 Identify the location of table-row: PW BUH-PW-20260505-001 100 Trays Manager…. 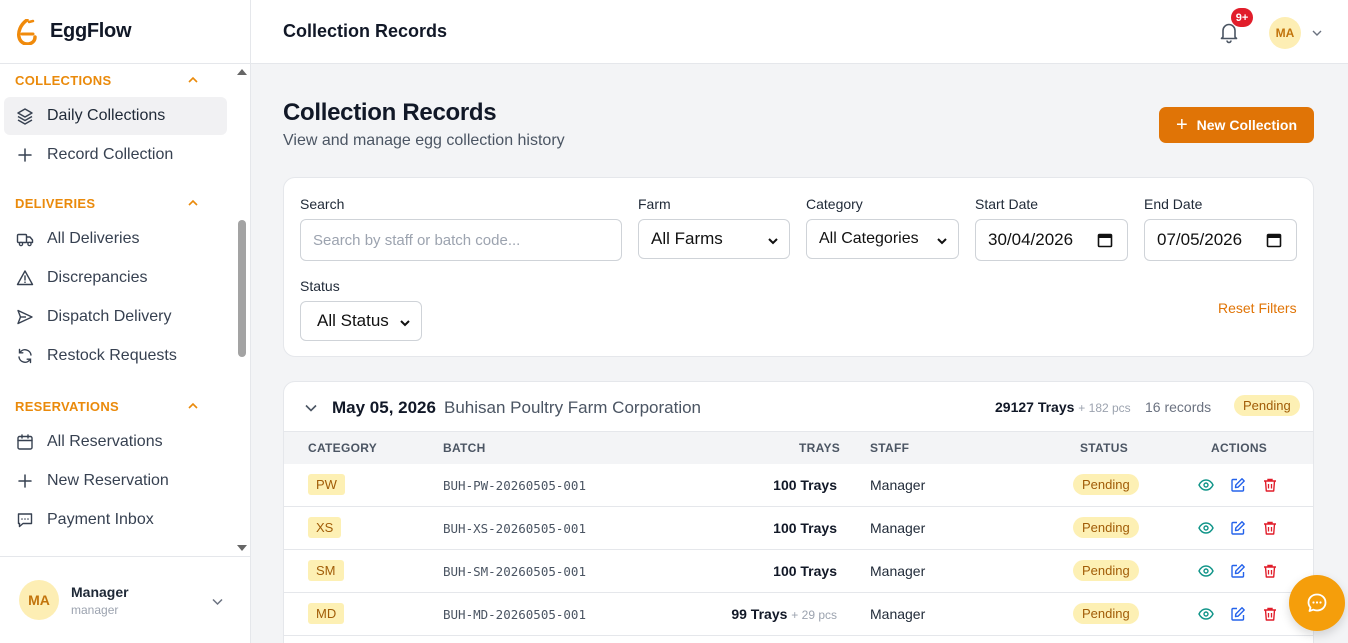
(798, 485).